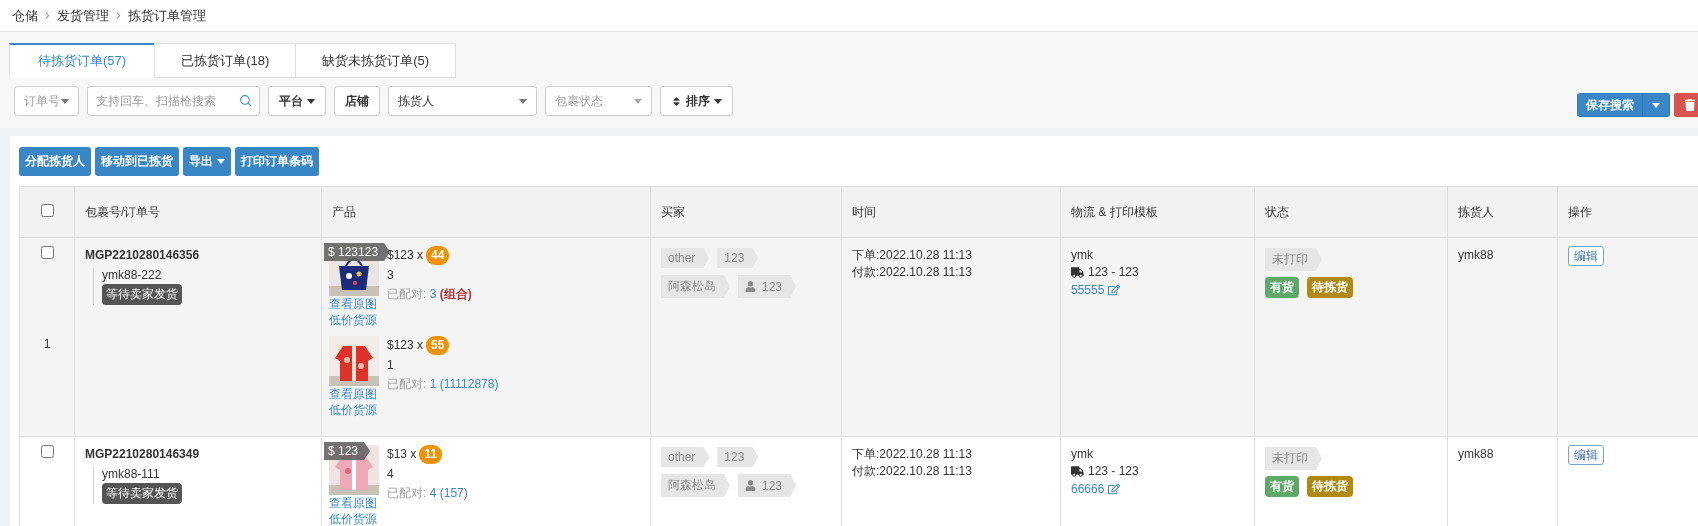 Image resolution: width=1698 pixels, height=526 pixels. I want to click on order-field-dropdown: 订单号, so click(46, 101).